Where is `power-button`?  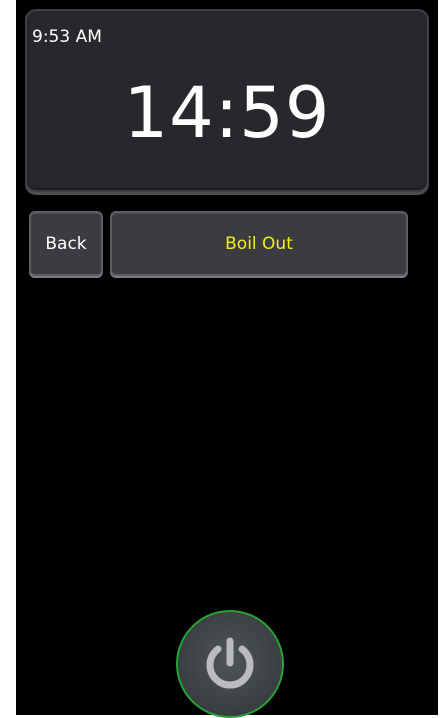 power-button is located at coordinates (230, 664).